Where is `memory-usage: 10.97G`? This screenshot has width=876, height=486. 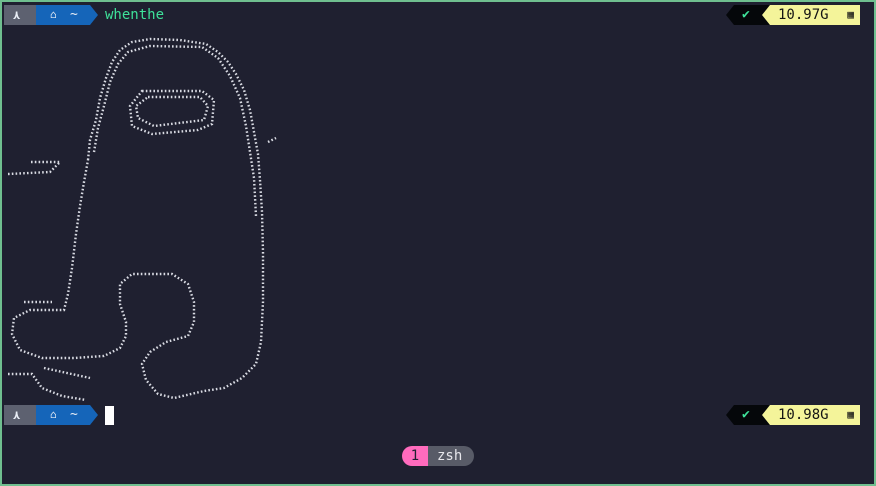
memory-usage: 10.97G is located at coordinates (803, 15).